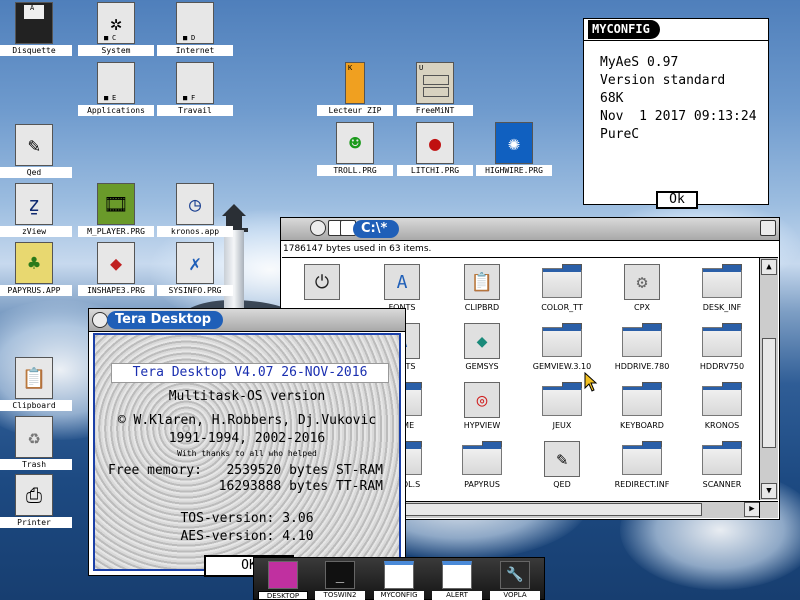 Image resolution: width=800 pixels, height=600 pixels. I want to click on taskbar-item-desktop: DESKTOP, so click(283, 580).